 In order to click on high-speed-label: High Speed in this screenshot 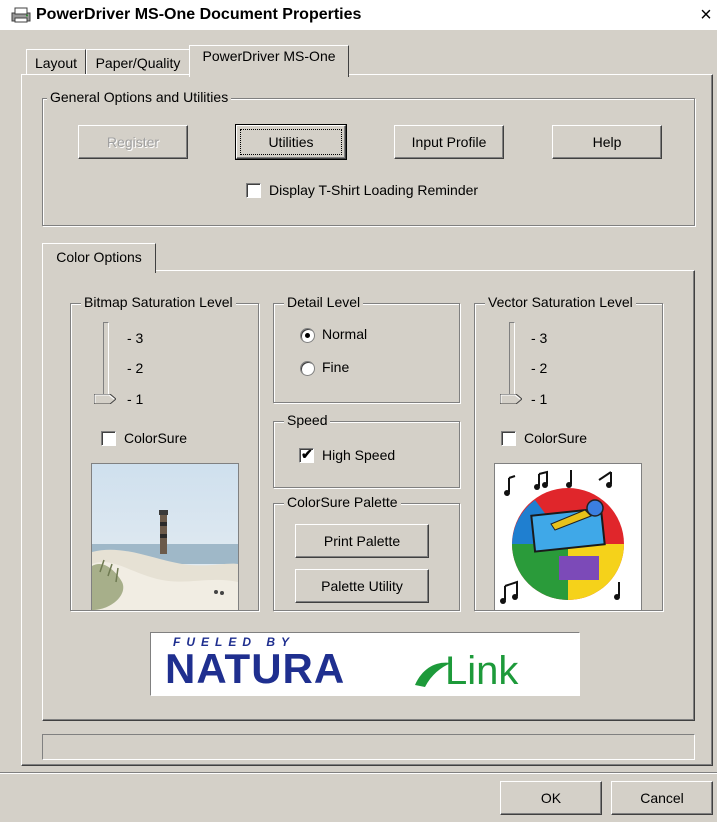, I will do `click(359, 455)`.